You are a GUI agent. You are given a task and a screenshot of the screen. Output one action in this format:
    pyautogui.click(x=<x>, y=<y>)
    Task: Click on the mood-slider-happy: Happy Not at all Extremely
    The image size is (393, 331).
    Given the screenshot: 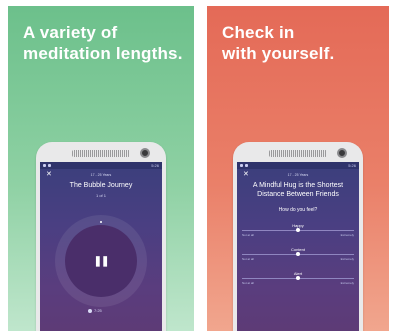 What is the action you would take?
    pyautogui.click(x=298, y=230)
    